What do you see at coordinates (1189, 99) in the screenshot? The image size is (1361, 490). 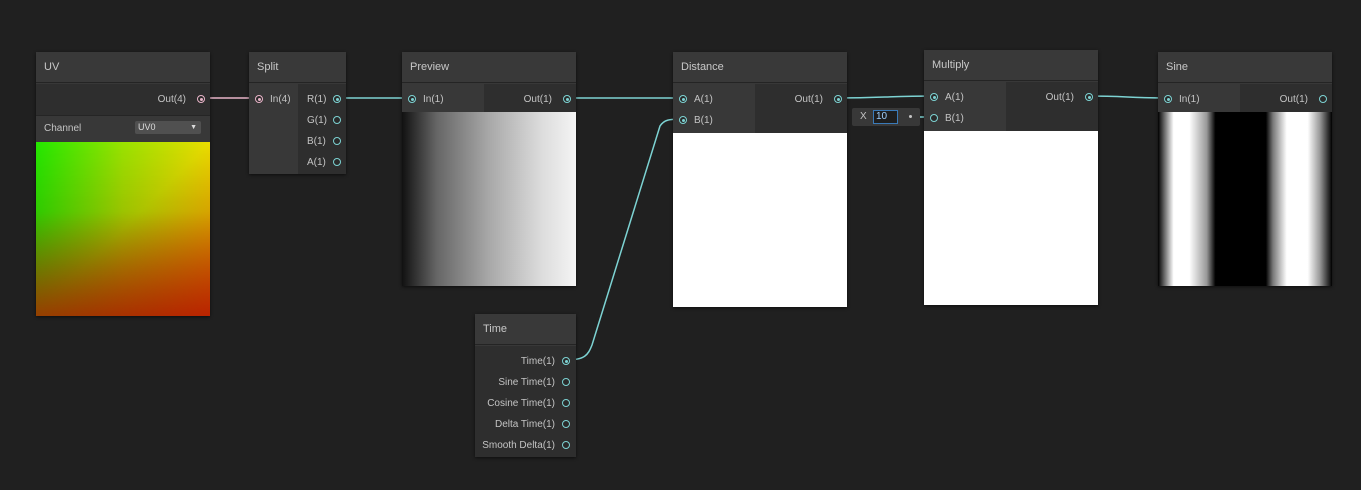 I see `sine-in-label: In(1)` at bounding box center [1189, 99].